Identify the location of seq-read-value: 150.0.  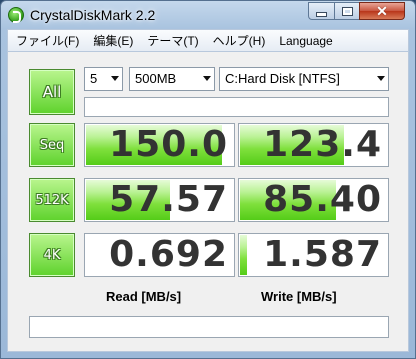
(168, 144).